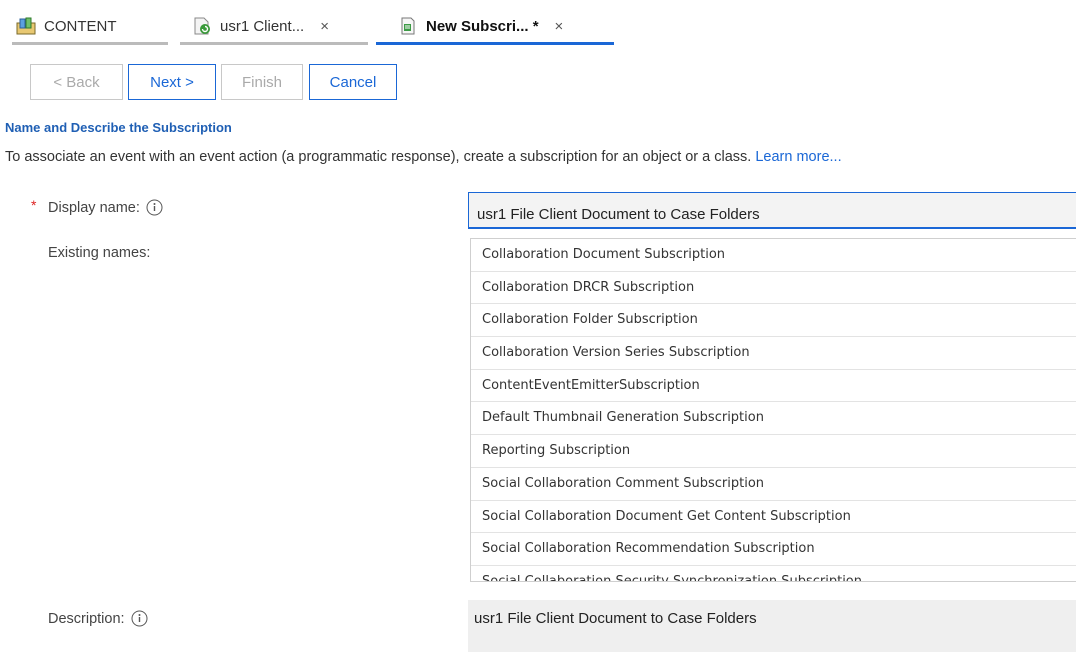 Image resolution: width=1076 pixels, height=652 pixels. Describe the element at coordinates (26, 26) in the screenshot. I see `content-icon` at that location.